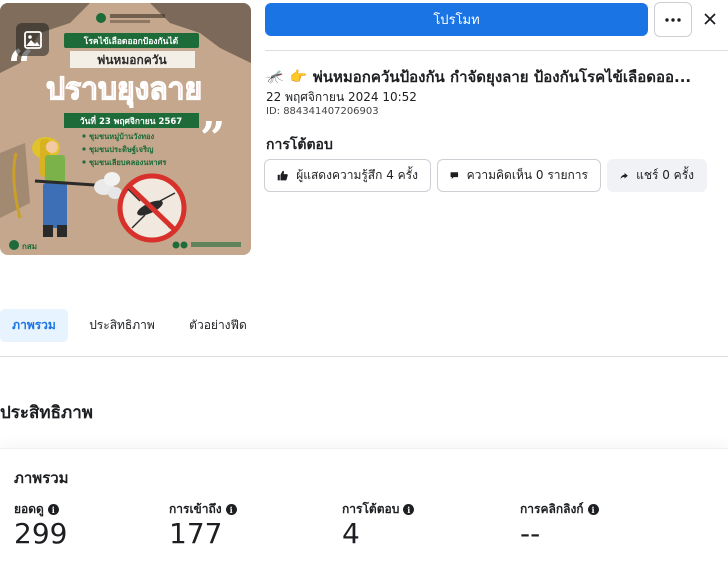 The image size is (728, 570). I want to click on tab-feed-preview: ตัวอย่างฟีด, so click(218, 325).